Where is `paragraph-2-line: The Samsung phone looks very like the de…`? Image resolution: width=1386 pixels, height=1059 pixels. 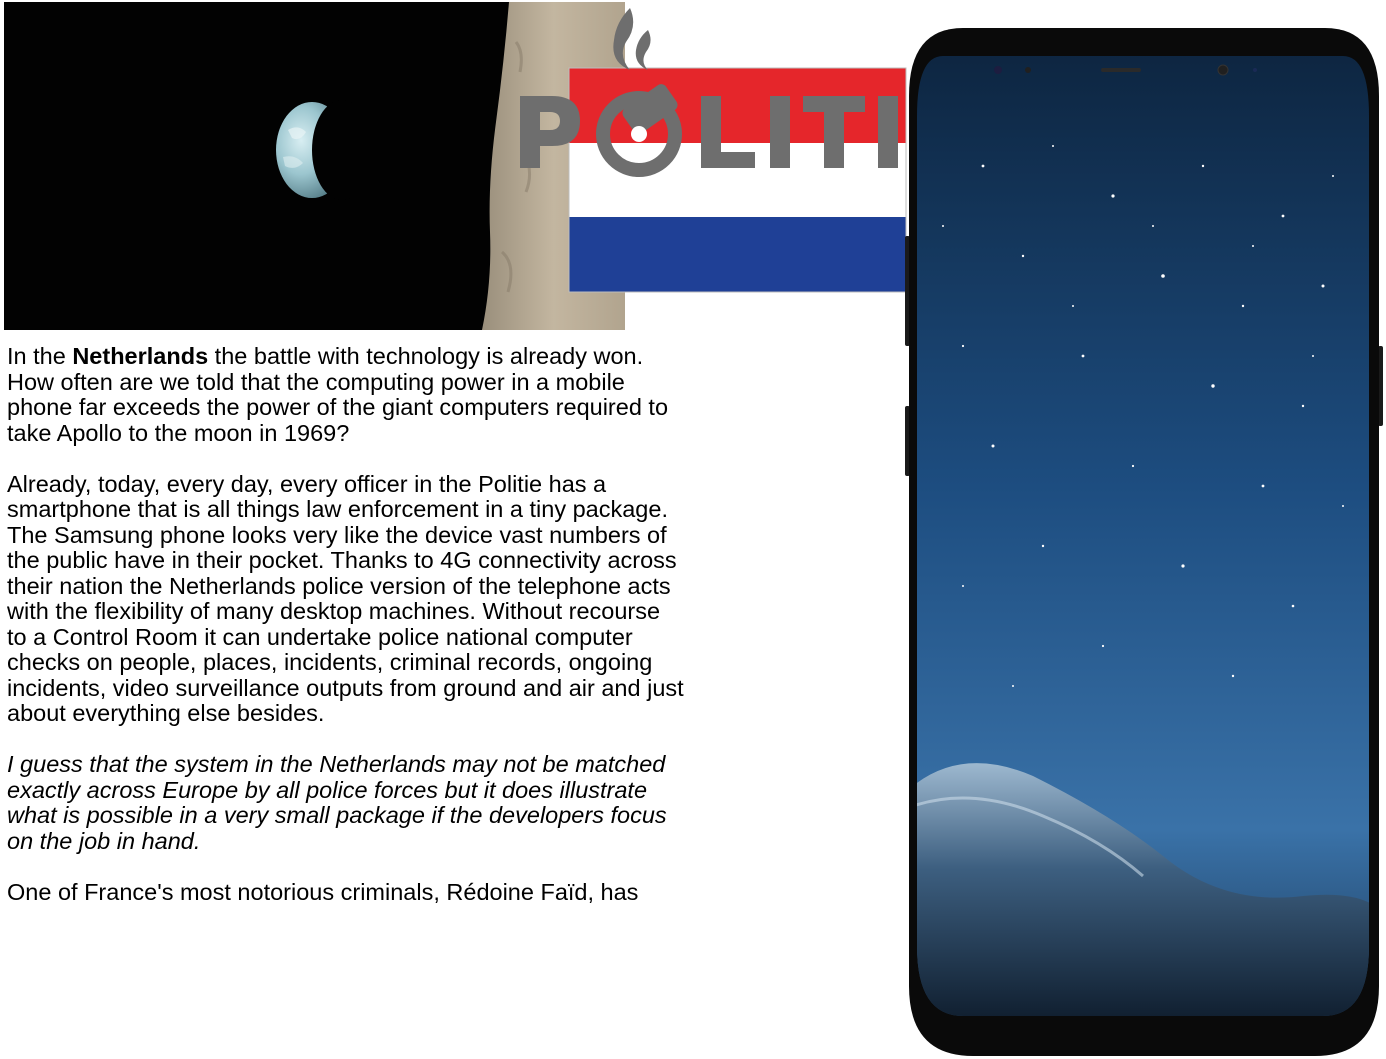 paragraph-2-line: The Samsung phone looks very like the de… is located at coordinates (337, 534).